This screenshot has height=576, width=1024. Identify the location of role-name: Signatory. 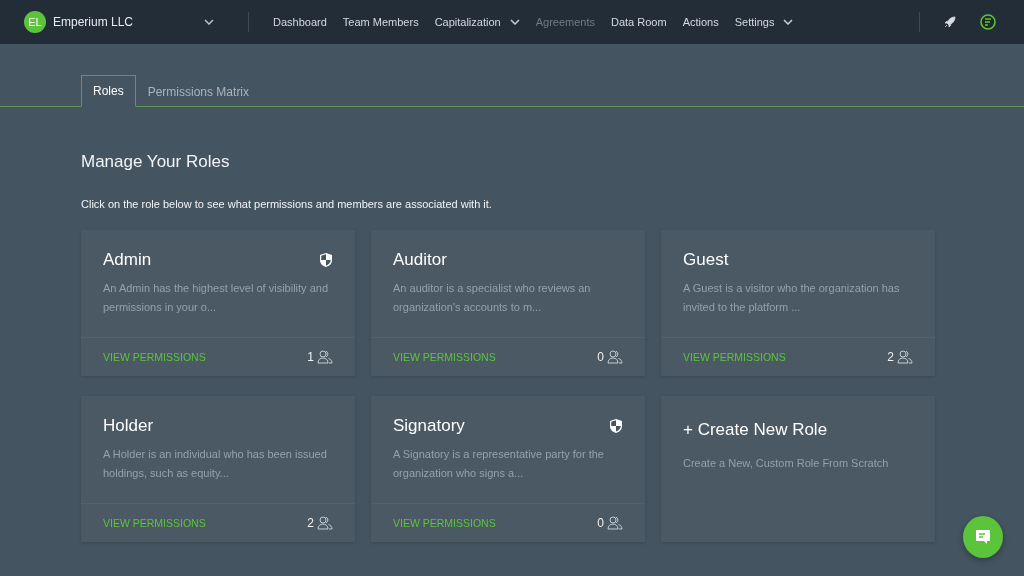
(429, 426).